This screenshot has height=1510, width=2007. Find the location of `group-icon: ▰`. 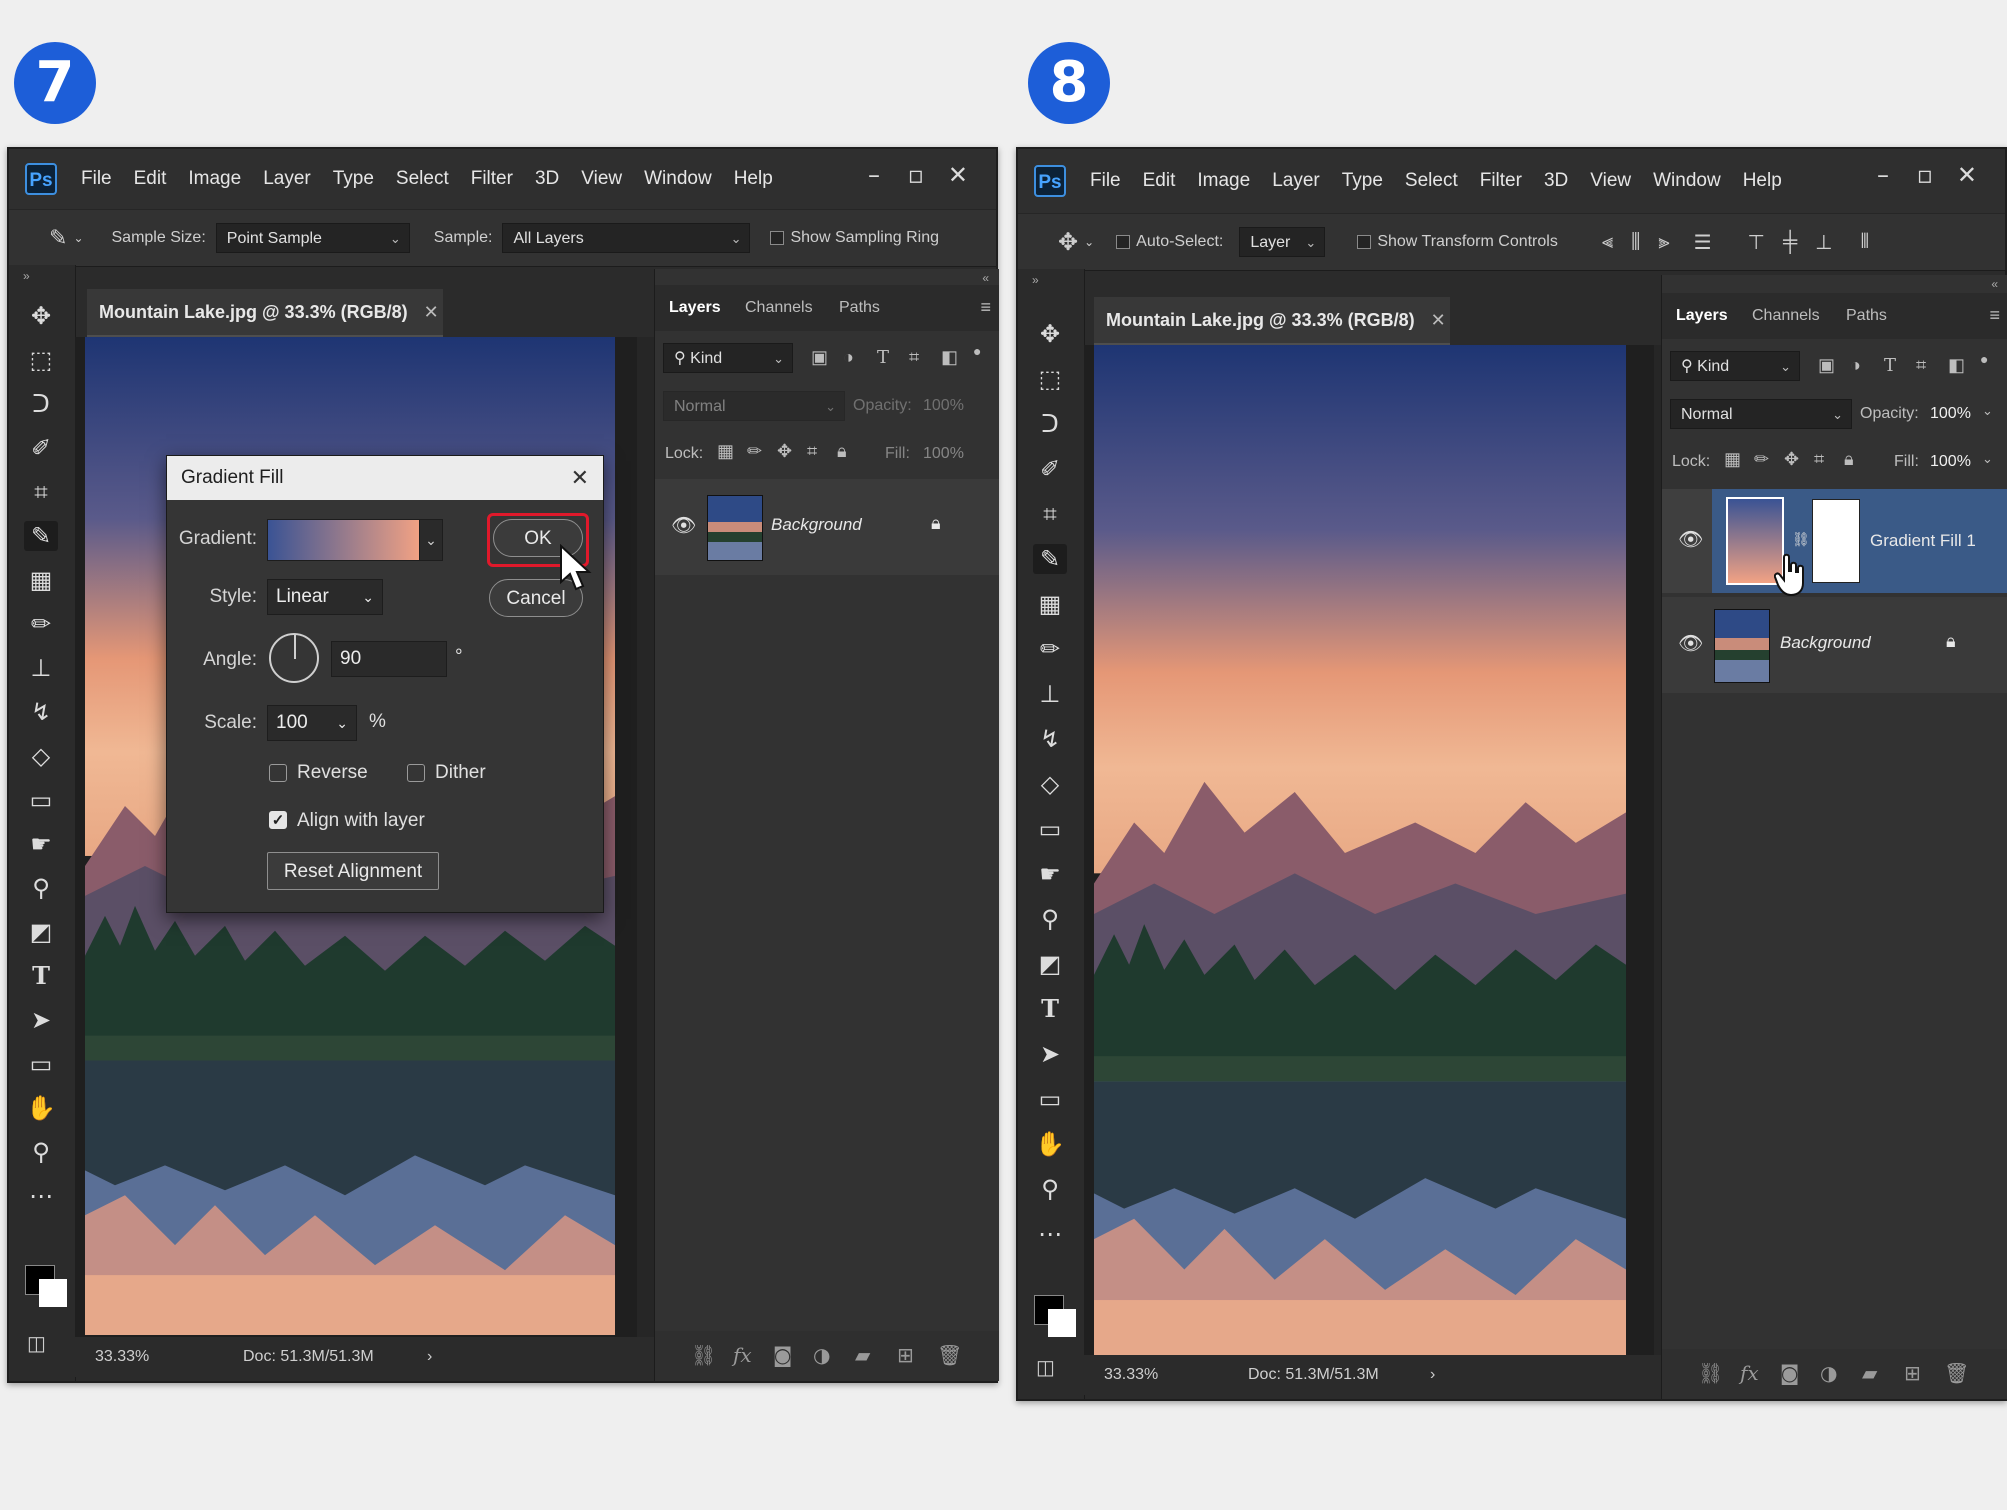

group-icon: ▰ is located at coordinates (862, 1355).